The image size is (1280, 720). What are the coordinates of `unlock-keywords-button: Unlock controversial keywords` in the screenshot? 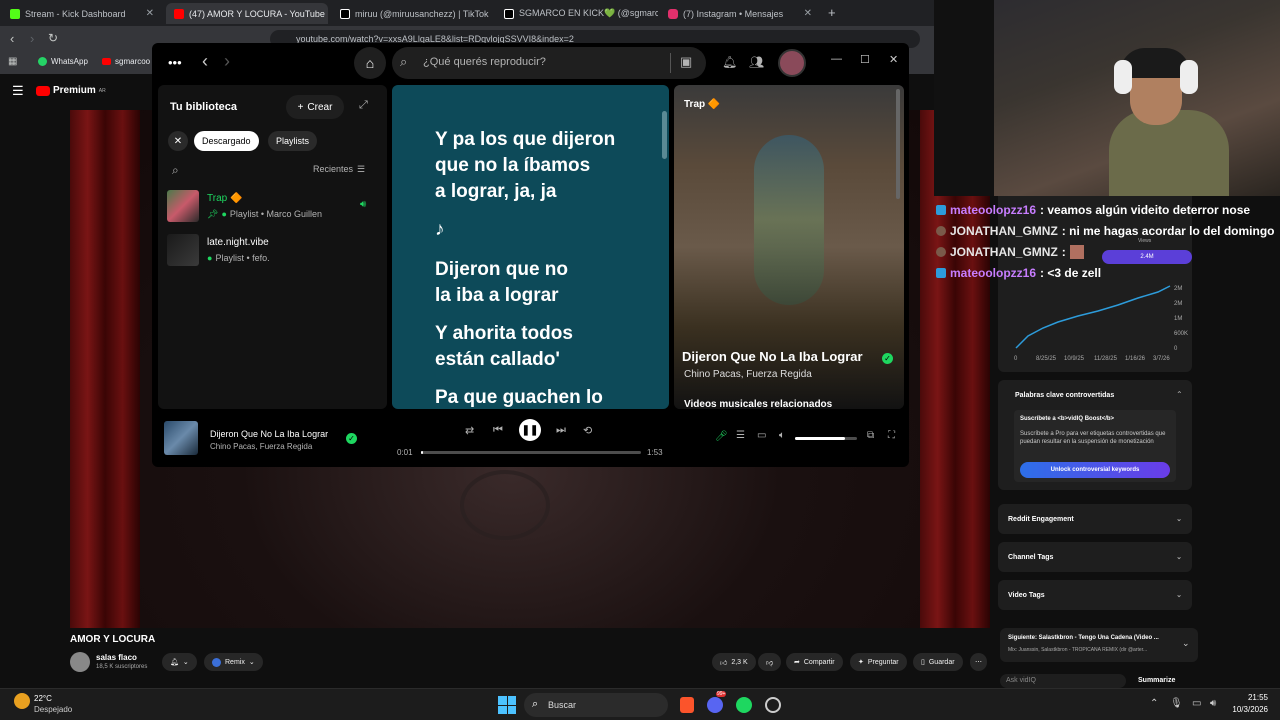 It's located at (1095, 470).